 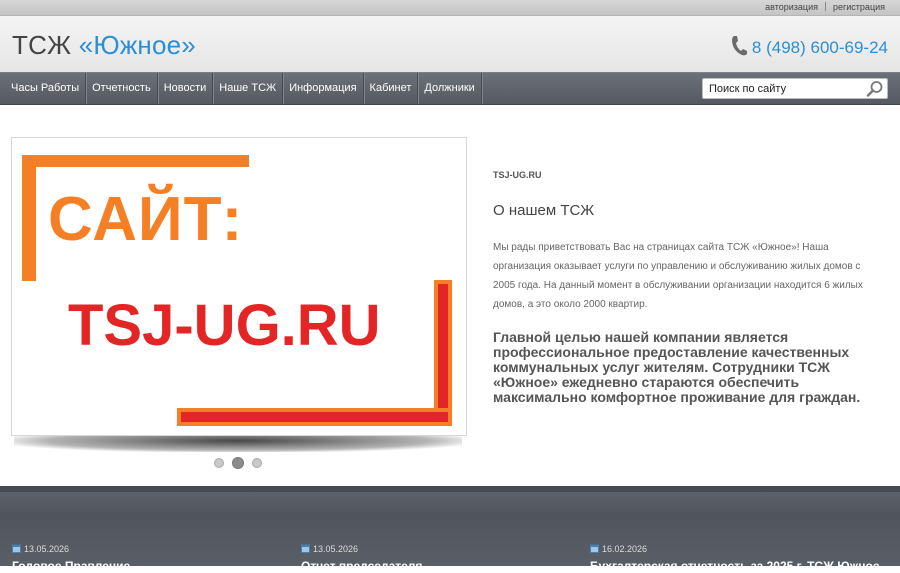 What do you see at coordinates (29, 218) in the screenshot?
I see `orange-frame-left` at bounding box center [29, 218].